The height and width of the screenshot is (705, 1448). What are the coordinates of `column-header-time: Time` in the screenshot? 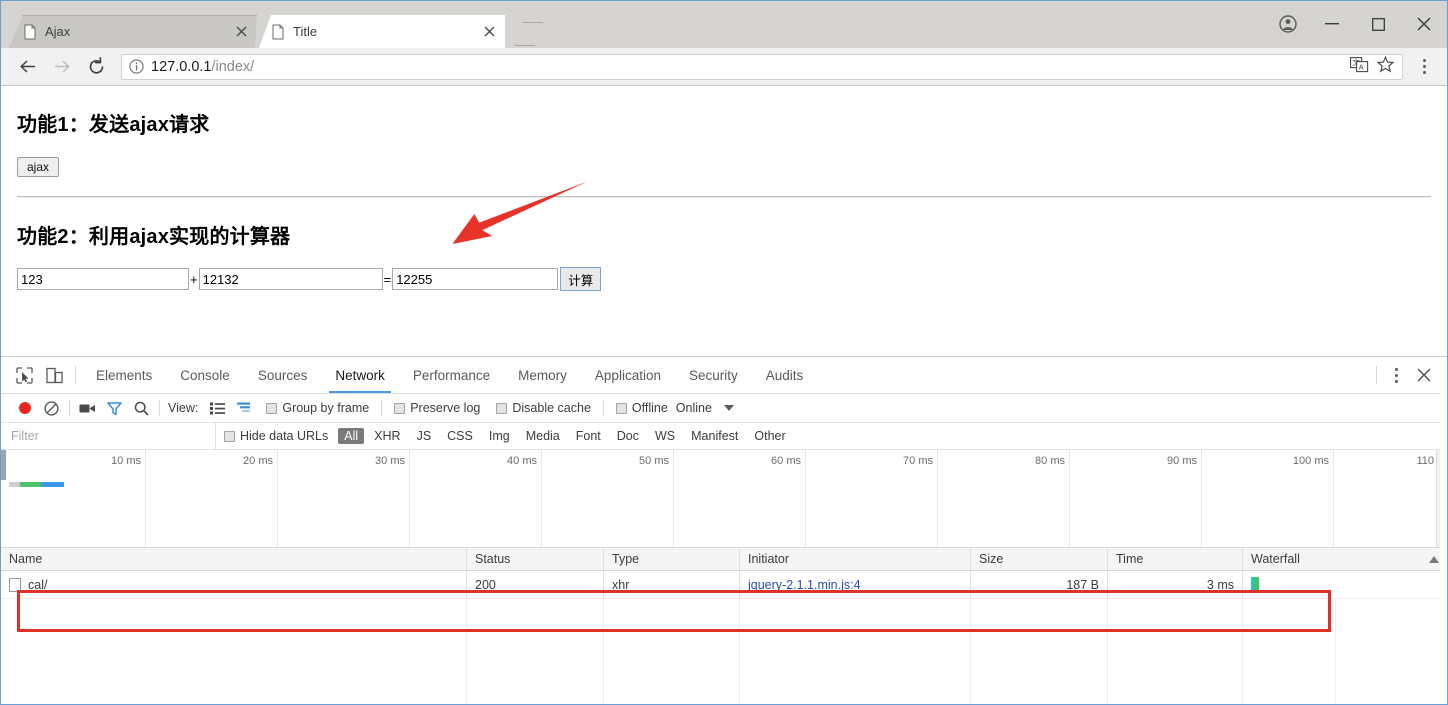 It's located at (1175, 559).